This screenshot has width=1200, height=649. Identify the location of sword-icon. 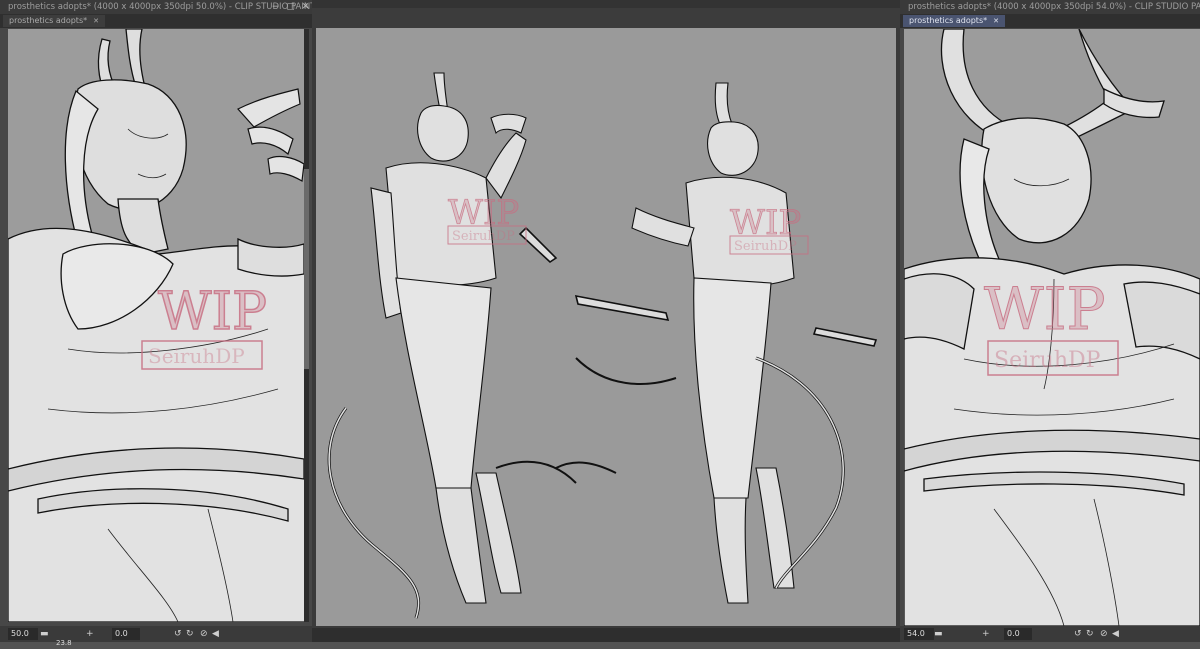
(622, 308).